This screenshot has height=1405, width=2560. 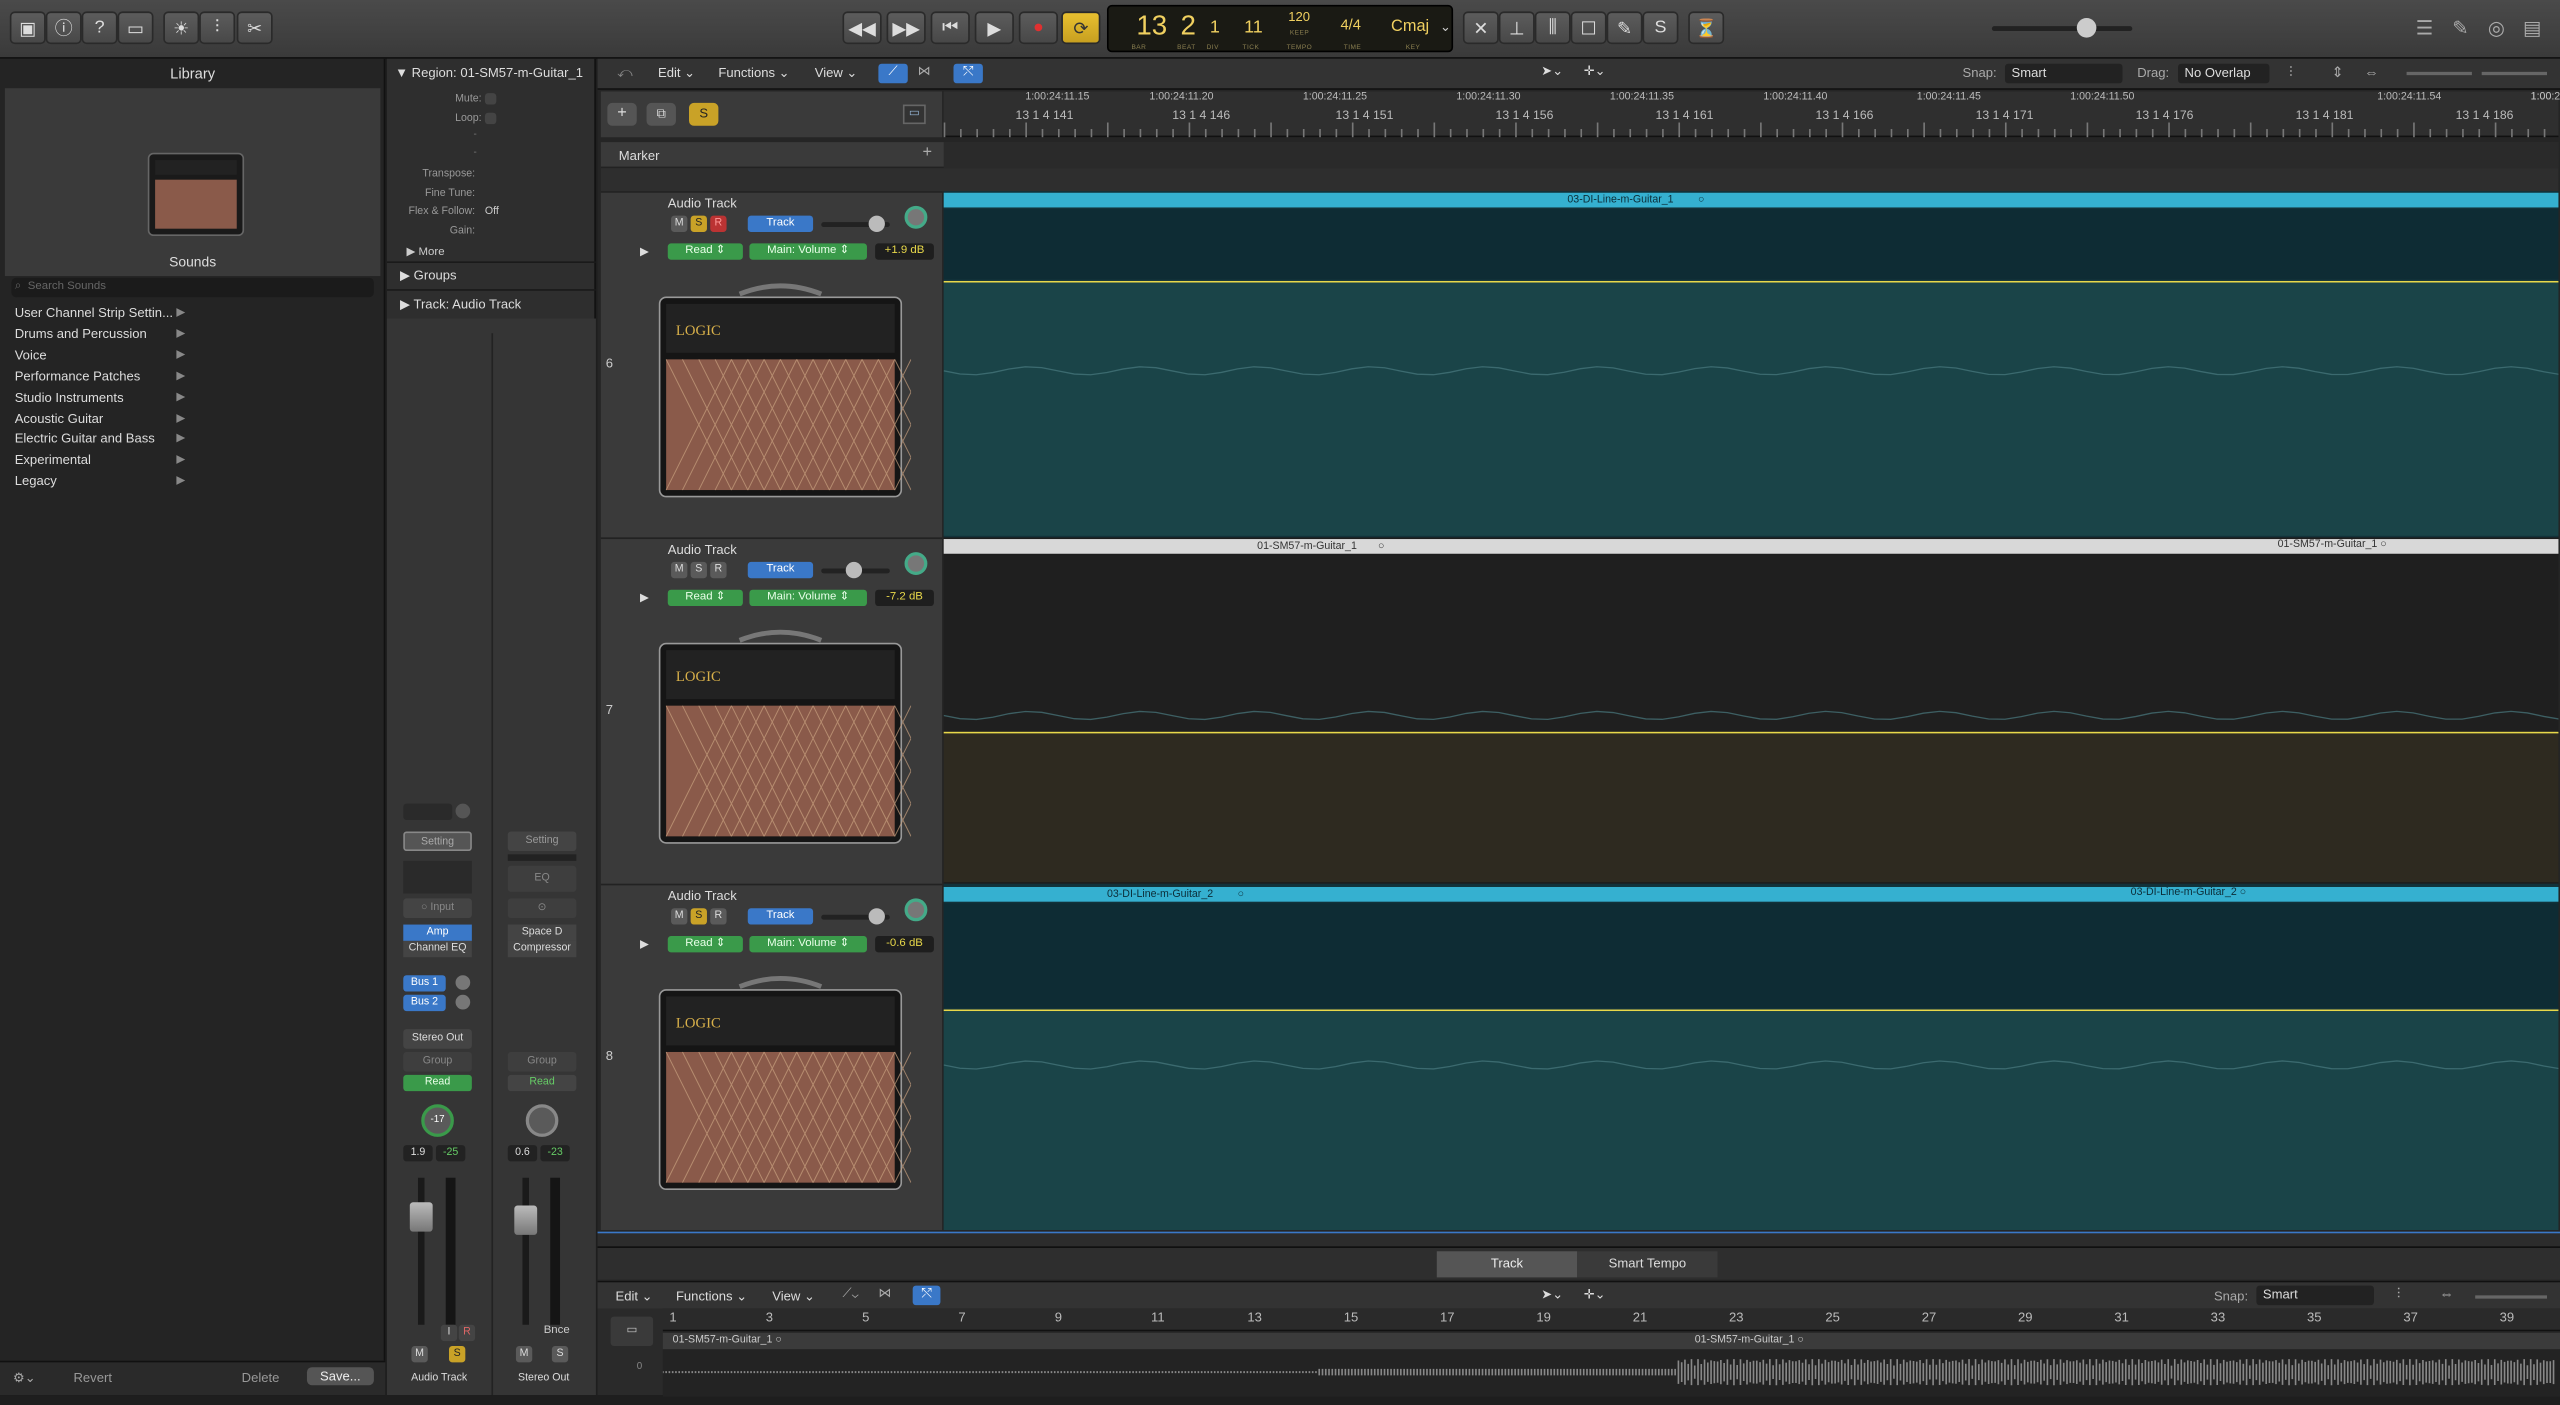 What do you see at coordinates (437, 941) in the screenshot?
I see `strip1-plugins: Amp Channel EQ` at bounding box center [437, 941].